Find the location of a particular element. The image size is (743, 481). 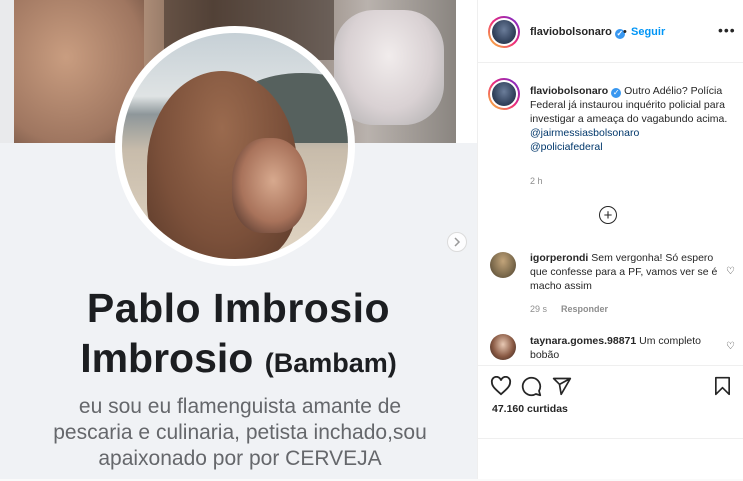

share-icon is located at coordinates (562, 386).